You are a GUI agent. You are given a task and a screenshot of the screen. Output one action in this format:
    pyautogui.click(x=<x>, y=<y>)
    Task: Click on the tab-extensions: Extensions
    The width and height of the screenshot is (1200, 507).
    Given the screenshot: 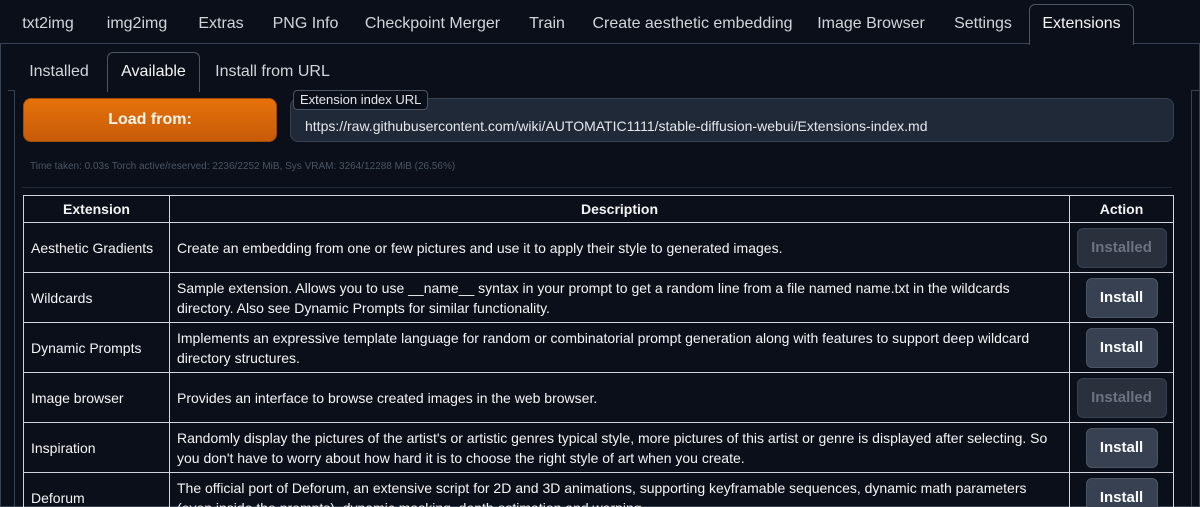 What is the action you would take?
    pyautogui.click(x=1081, y=24)
    